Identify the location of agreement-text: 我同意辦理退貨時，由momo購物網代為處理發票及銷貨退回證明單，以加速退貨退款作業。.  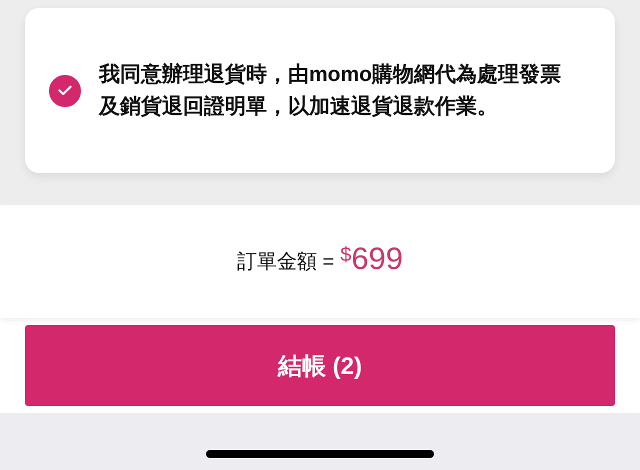
(330, 91).